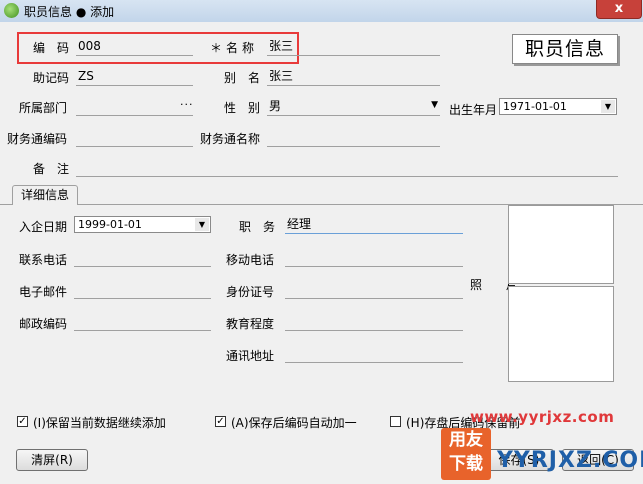  I want to click on department-label: 所属部门, so click(43, 108).